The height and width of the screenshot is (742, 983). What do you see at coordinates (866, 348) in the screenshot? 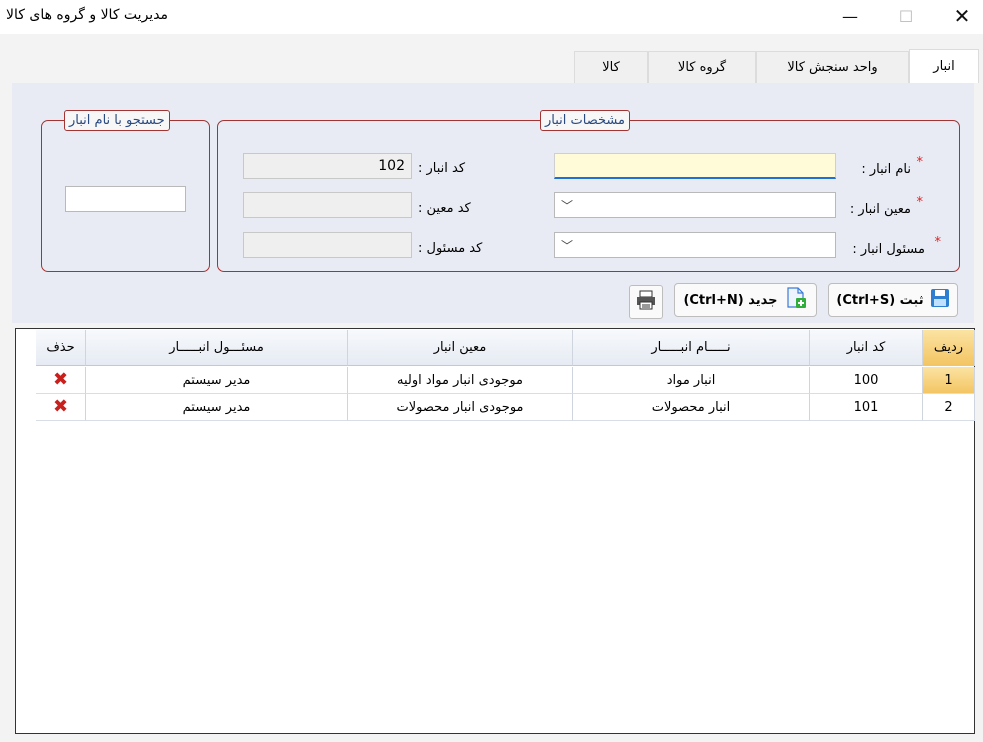
I see `column-header-code: کد انبار` at bounding box center [866, 348].